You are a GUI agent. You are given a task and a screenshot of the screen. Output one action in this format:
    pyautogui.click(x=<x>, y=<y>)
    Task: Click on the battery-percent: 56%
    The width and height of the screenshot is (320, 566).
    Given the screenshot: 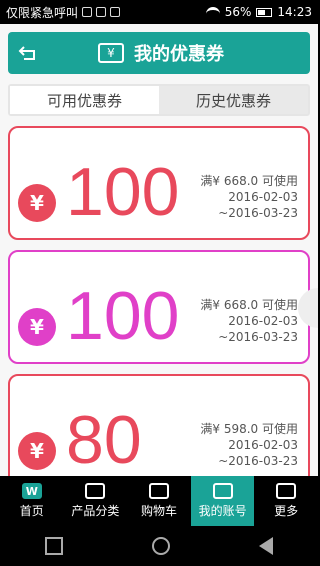 What is the action you would take?
    pyautogui.click(x=238, y=12)
    